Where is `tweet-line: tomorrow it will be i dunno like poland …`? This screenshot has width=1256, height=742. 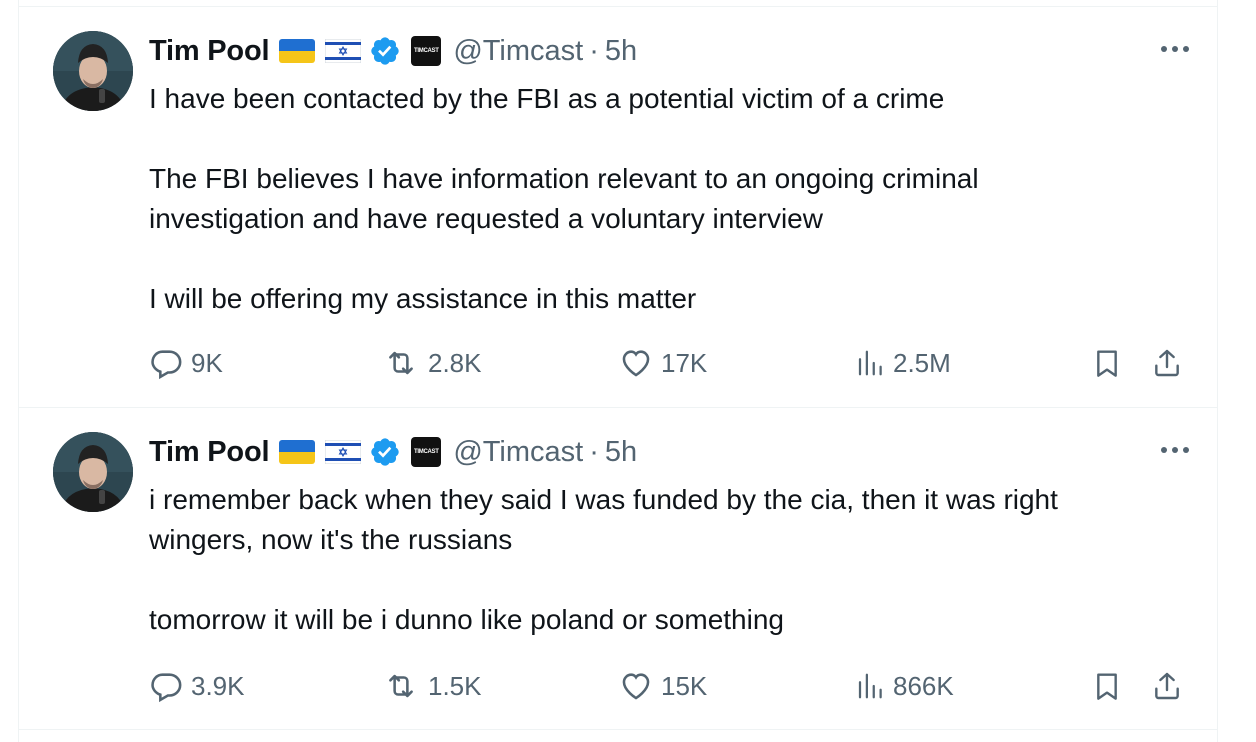 tweet-line: tomorrow it will be i dunno like poland … is located at coordinates (466, 619).